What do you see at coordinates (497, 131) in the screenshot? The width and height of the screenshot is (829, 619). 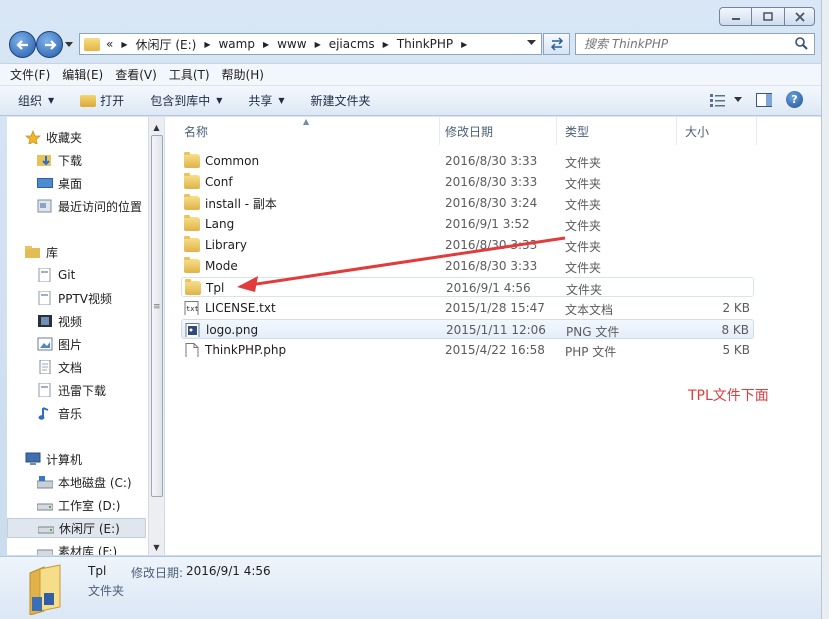 I see `column-header-date: 修改日期` at bounding box center [497, 131].